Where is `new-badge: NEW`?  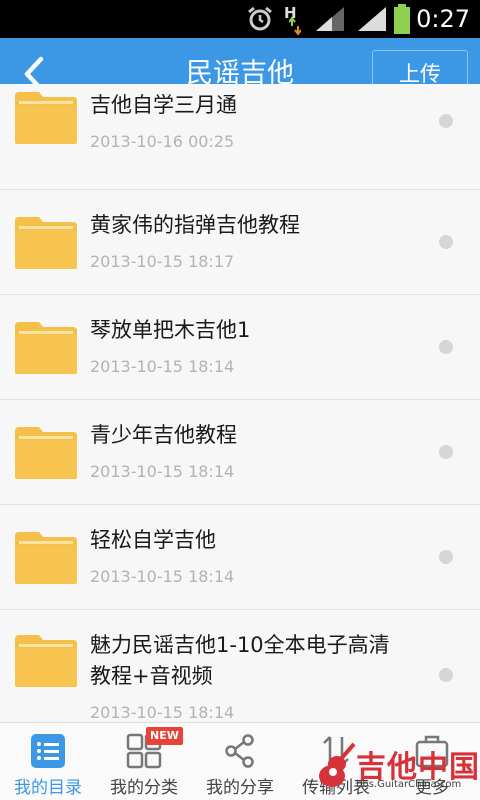 new-badge: NEW is located at coordinates (164, 736).